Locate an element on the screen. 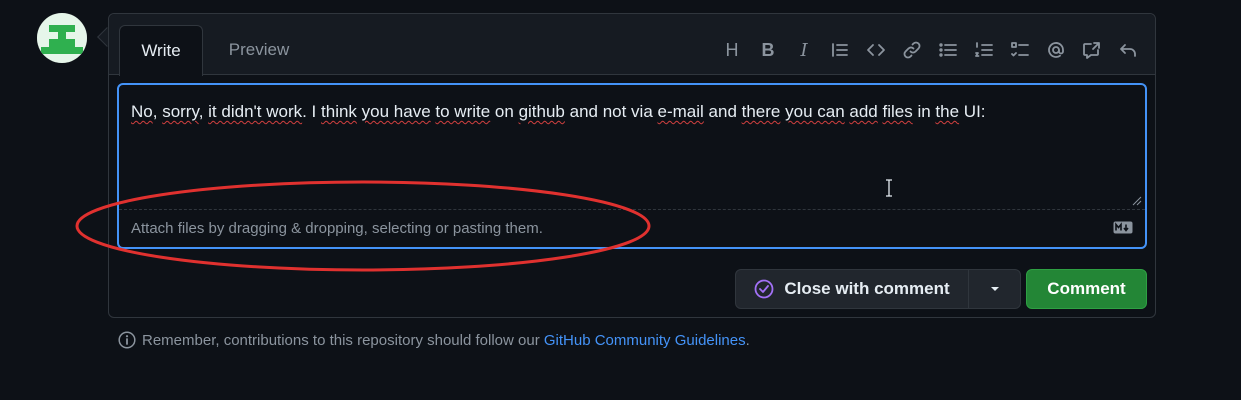  text-segment: . I is located at coordinates (312, 111).